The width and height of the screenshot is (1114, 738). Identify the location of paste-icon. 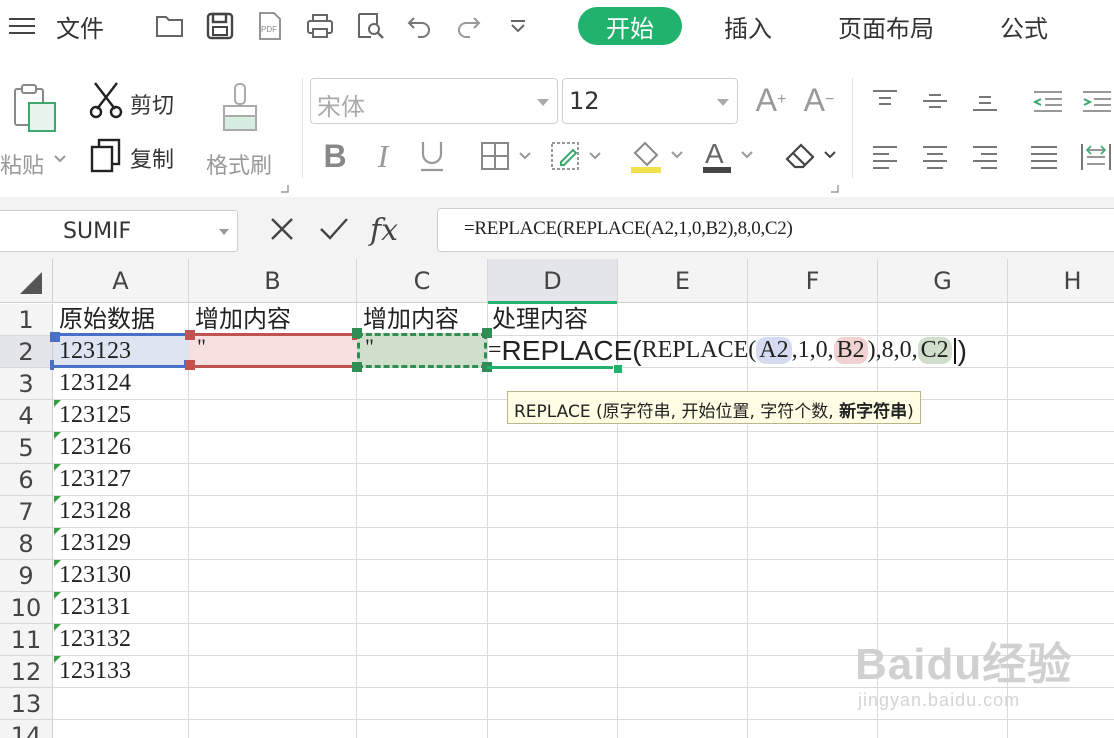
(35, 108).